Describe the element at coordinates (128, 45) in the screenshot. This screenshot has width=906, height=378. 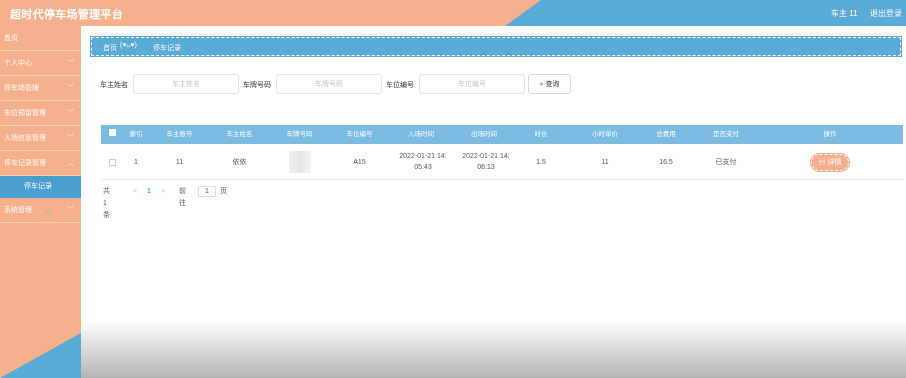
I see `breadcrumb-separator: (♥ᴗ♥)` at that location.